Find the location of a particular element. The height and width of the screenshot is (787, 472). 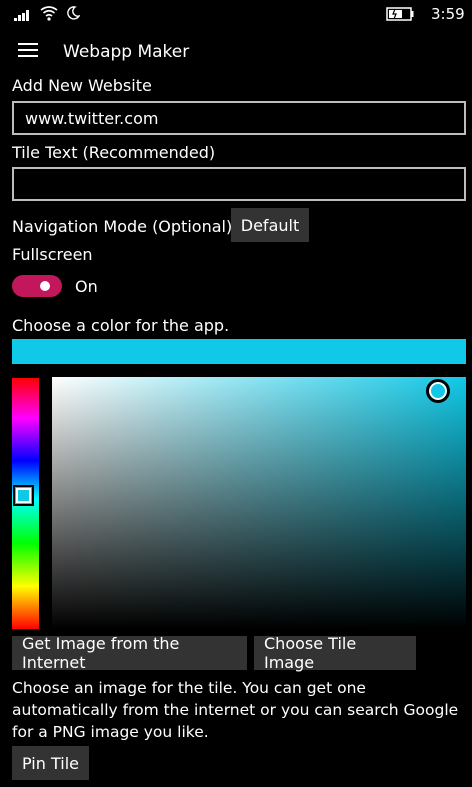

fullscreen-label: Fullscreen is located at coordinates (52, 254).